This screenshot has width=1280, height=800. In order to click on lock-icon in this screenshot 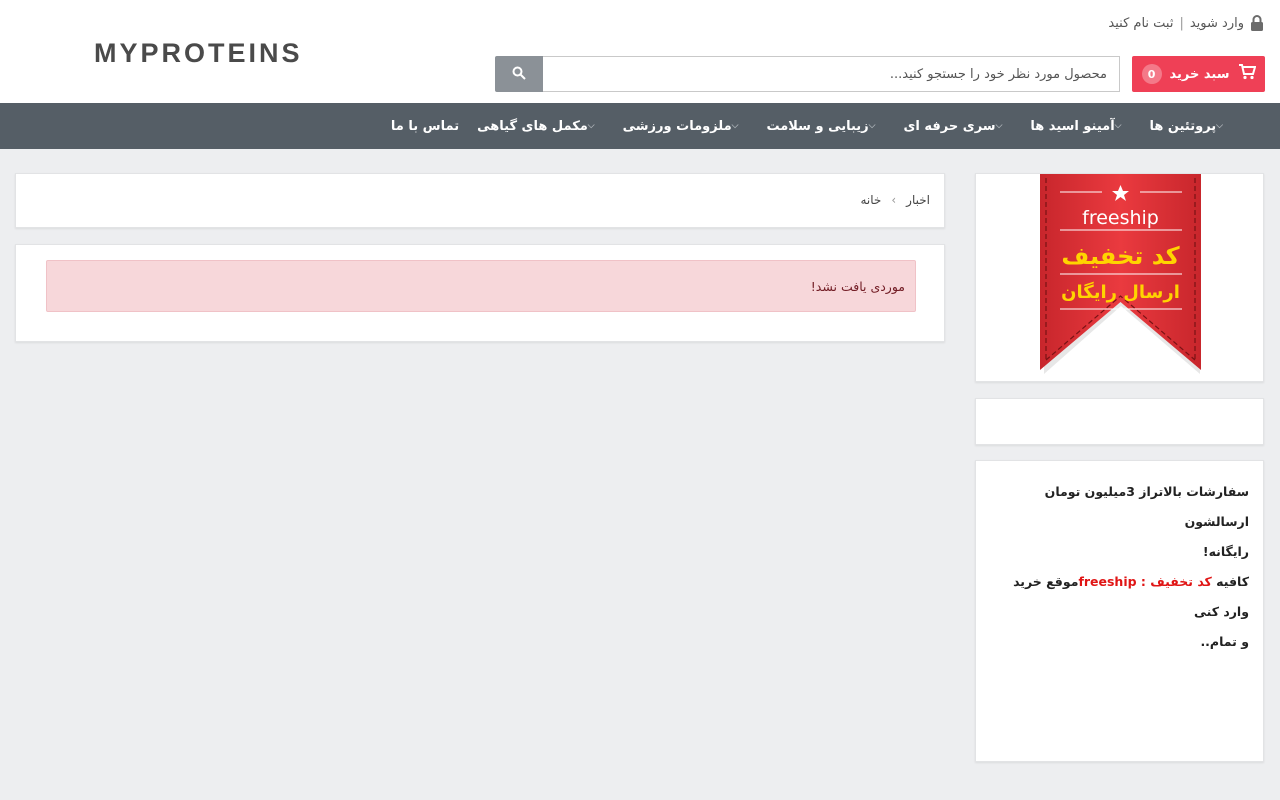, I will do `click(1257, 23)`.